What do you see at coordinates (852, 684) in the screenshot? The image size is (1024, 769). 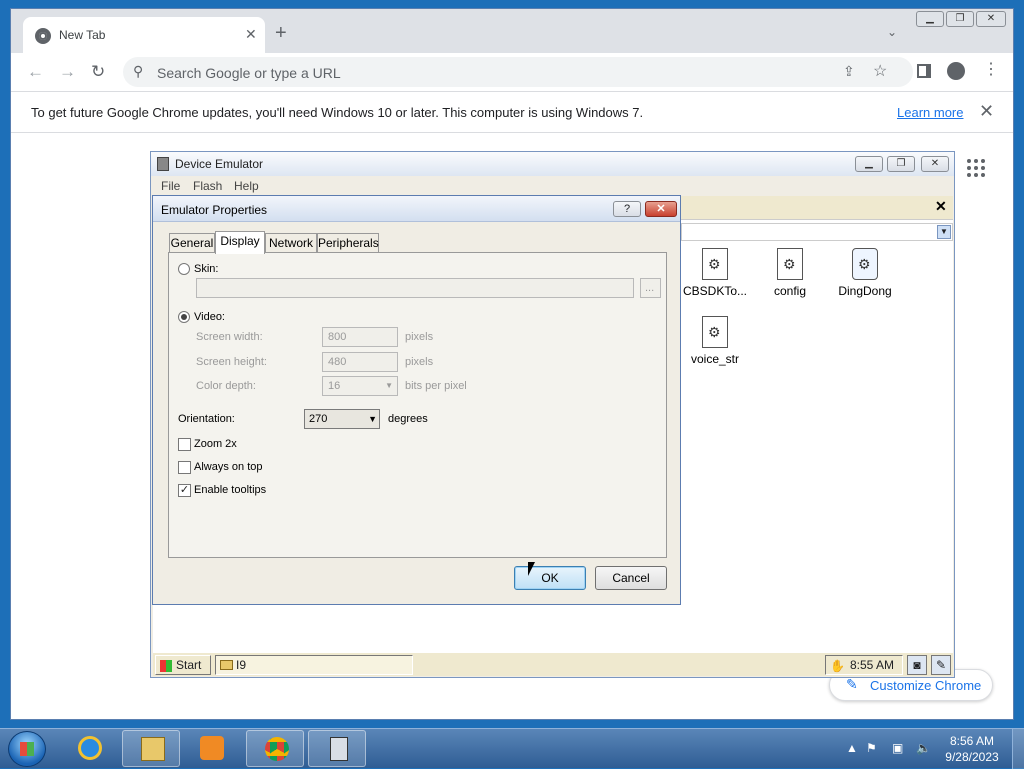 I see `pencil-icon: ✎` at bounding box center [852, 684].